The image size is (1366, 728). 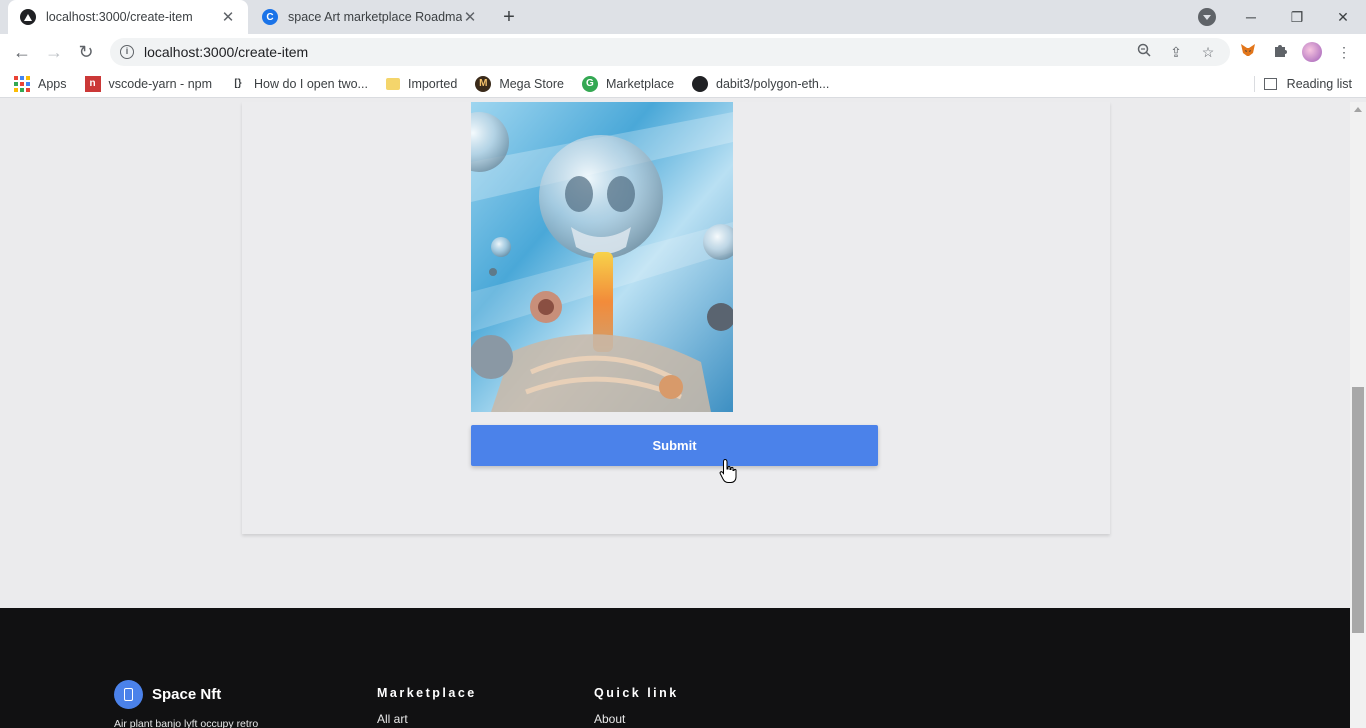 I want to click on footer-brand: Space Nft, so click(x=167, y=694).